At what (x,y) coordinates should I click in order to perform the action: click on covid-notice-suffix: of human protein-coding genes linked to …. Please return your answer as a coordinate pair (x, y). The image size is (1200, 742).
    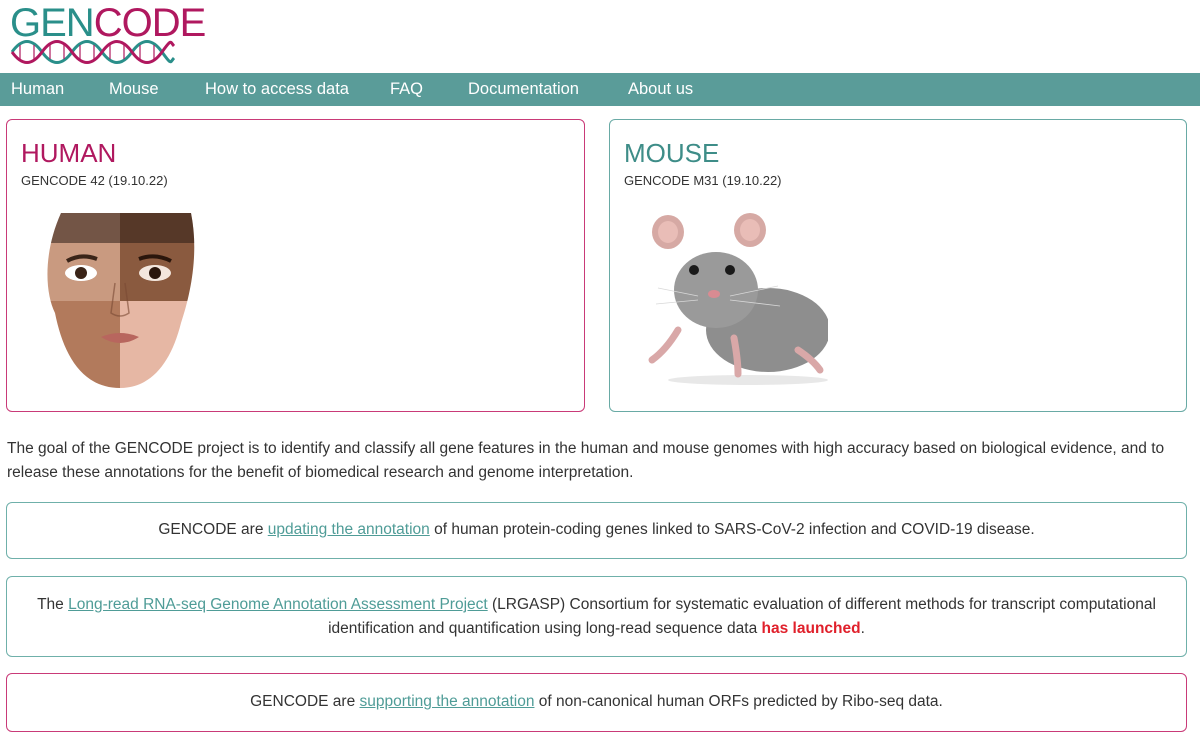
    Looking at the image, I should click on (732, 529).